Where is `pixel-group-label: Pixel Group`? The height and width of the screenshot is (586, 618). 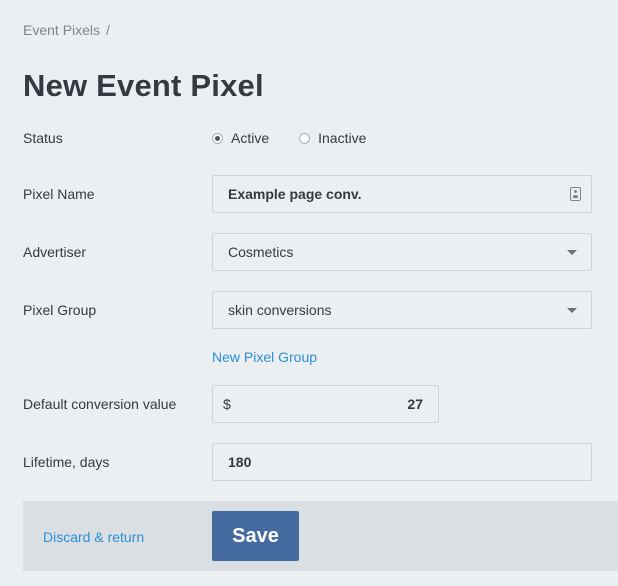
pixel-group-label: Pixel Group is located at coordinates (60, 310).